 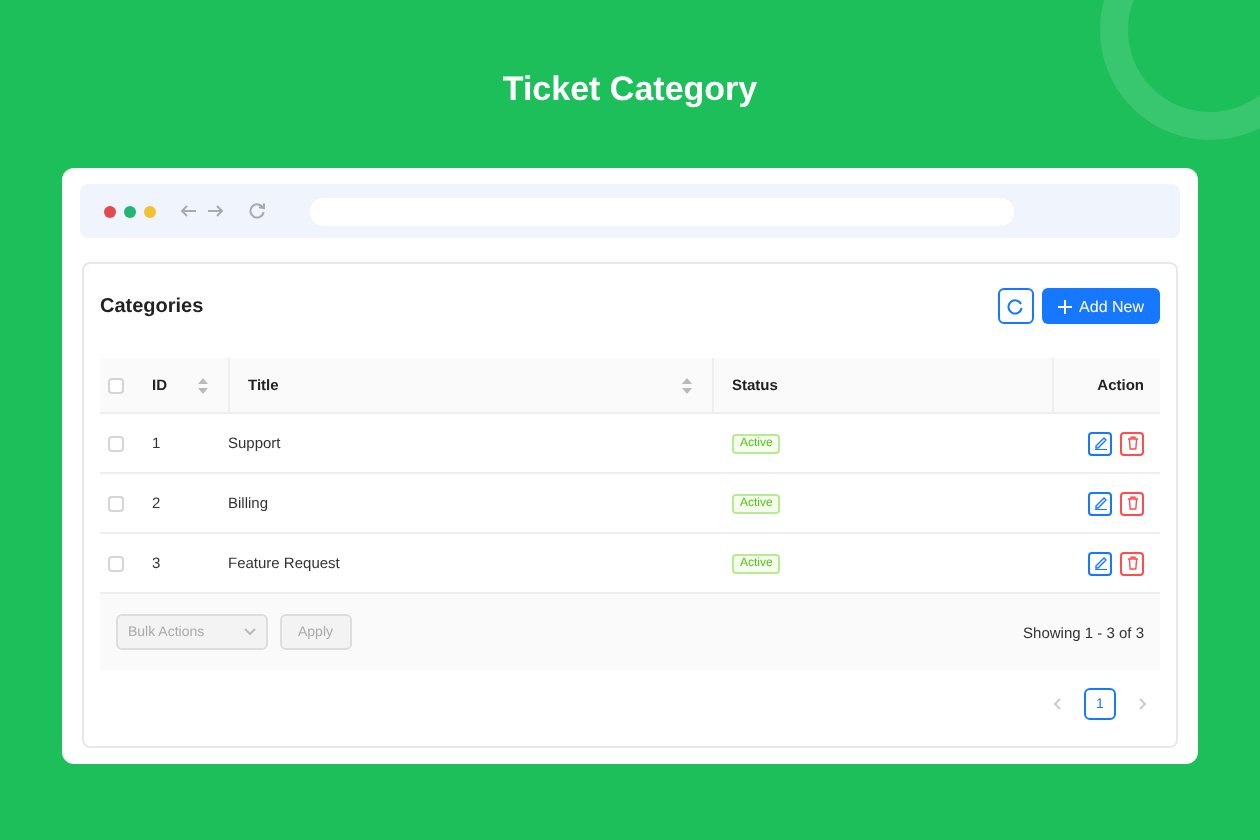 I want to click on chevron-down-icon, so click(x=250, y=632).